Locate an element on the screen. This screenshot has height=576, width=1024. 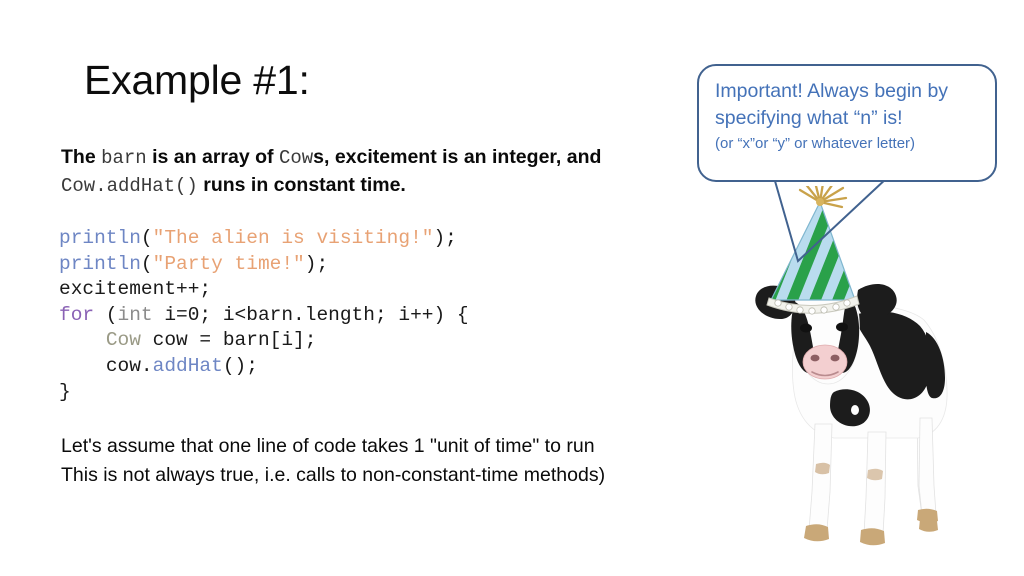
code-line-3: excitement++; is located at coordinates (135, 289).